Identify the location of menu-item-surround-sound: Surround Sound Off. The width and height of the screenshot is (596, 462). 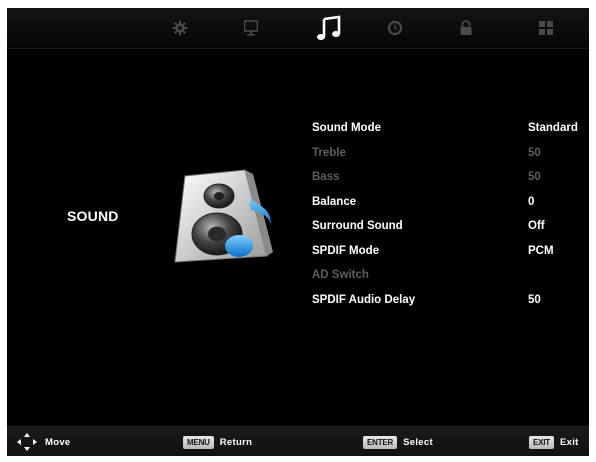
(450, 226).